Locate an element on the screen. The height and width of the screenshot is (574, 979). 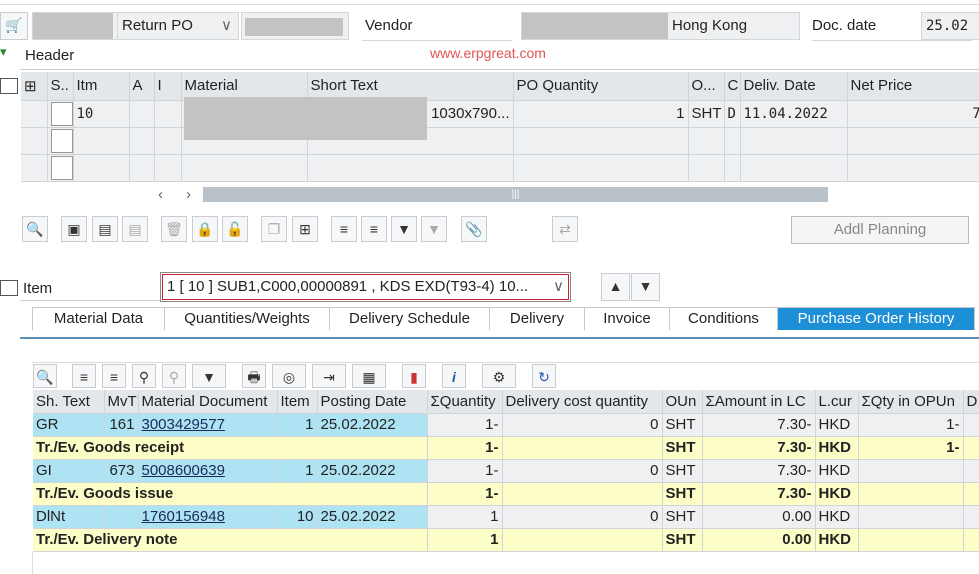
cell-material-document: 3003429577 is located at coordinates (208, 425).